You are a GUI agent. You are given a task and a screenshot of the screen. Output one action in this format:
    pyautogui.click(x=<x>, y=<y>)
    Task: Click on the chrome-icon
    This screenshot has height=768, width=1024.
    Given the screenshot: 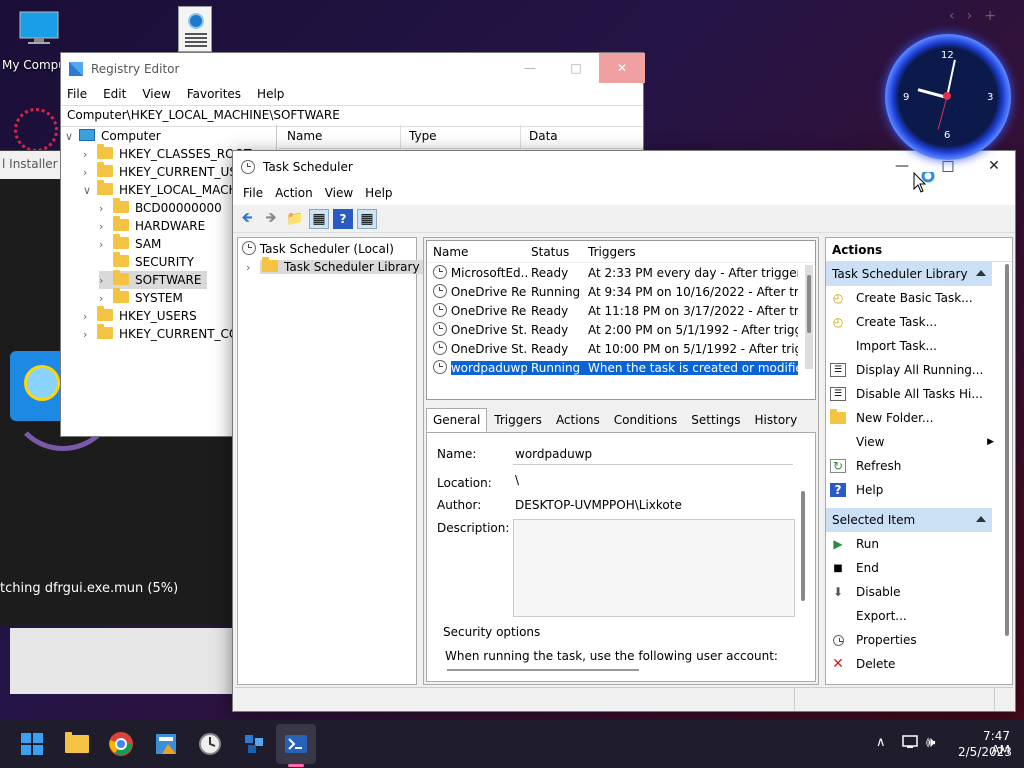 What is the action you would take?
    pyautogui.click(x=121, y=744)
    